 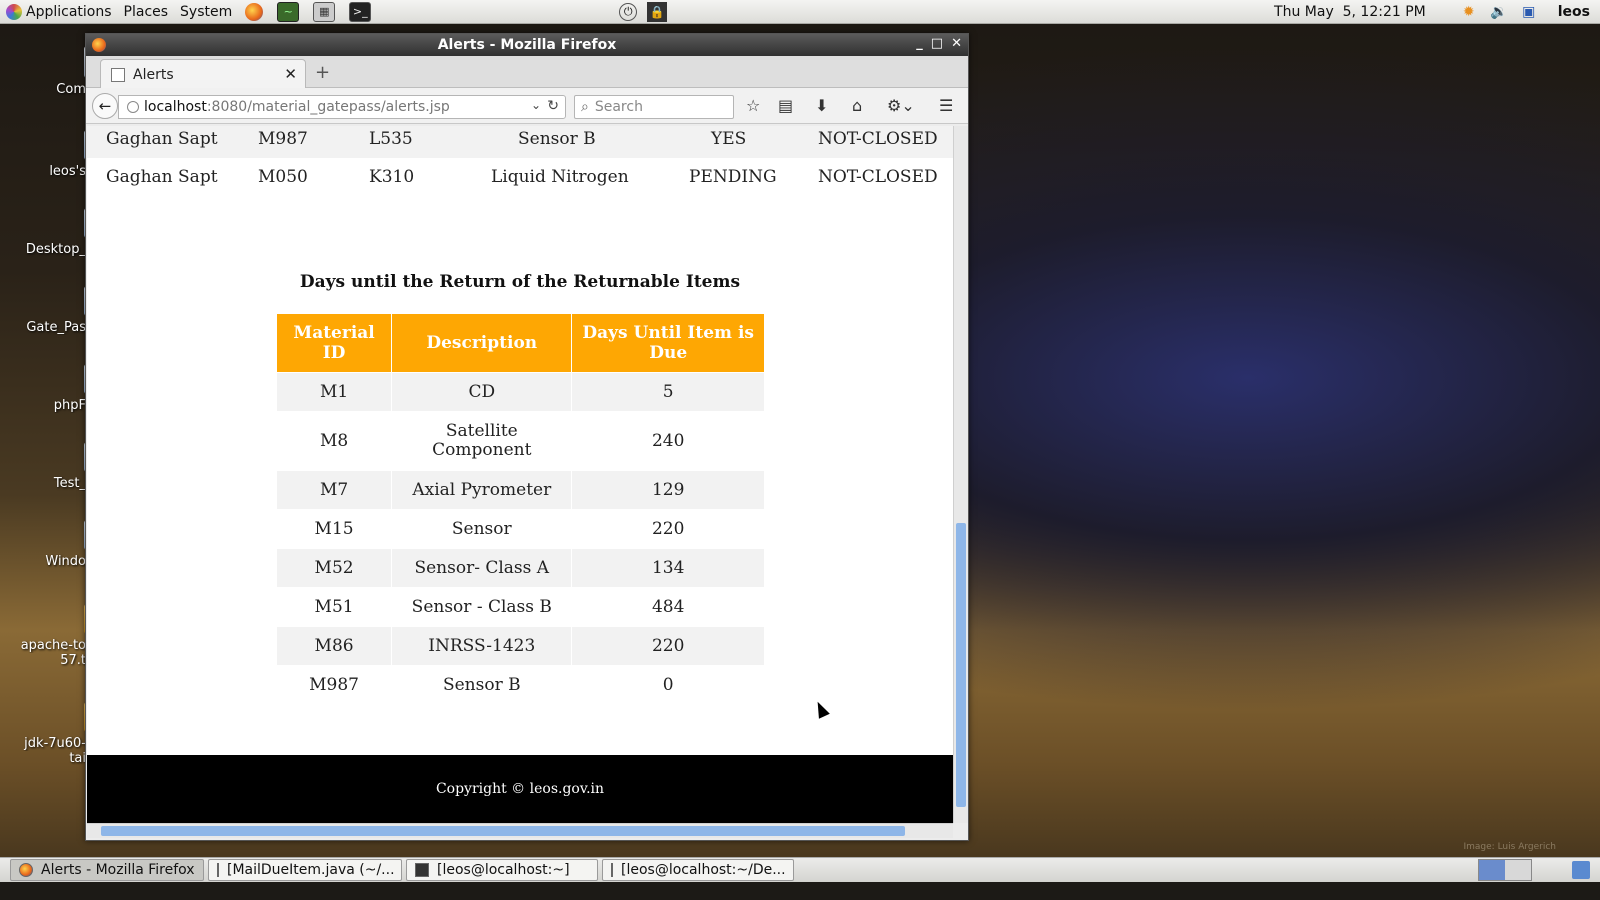 I want to click on page-icon, so click(x=118, y=74).